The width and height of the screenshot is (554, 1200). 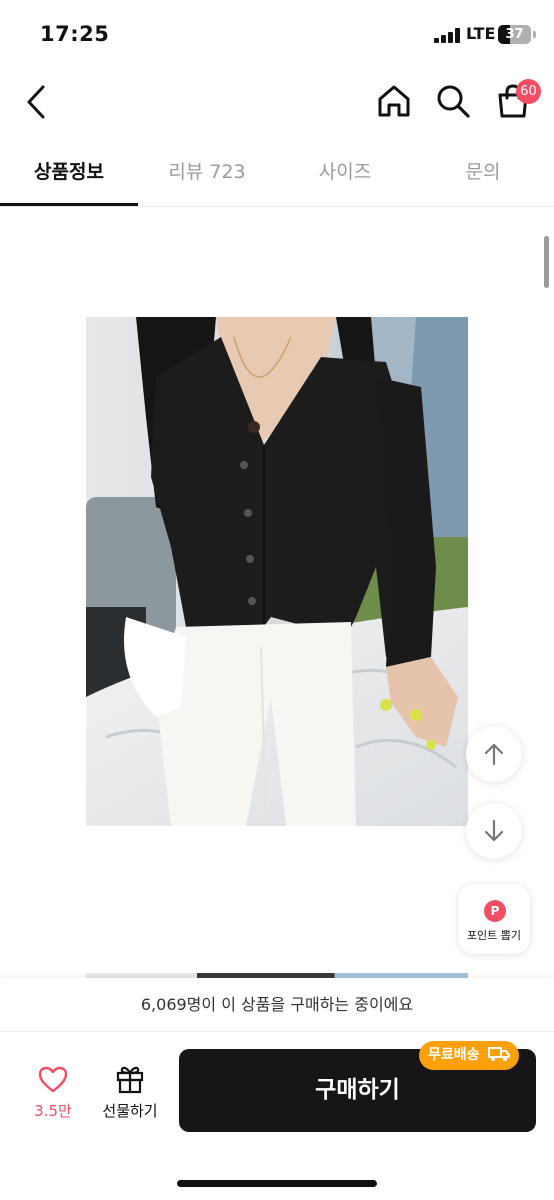 What do you see at coordinates (53, 1111) in the screenshot?
I see `like-count: 3.5만` at bounding box center [53, 1111].